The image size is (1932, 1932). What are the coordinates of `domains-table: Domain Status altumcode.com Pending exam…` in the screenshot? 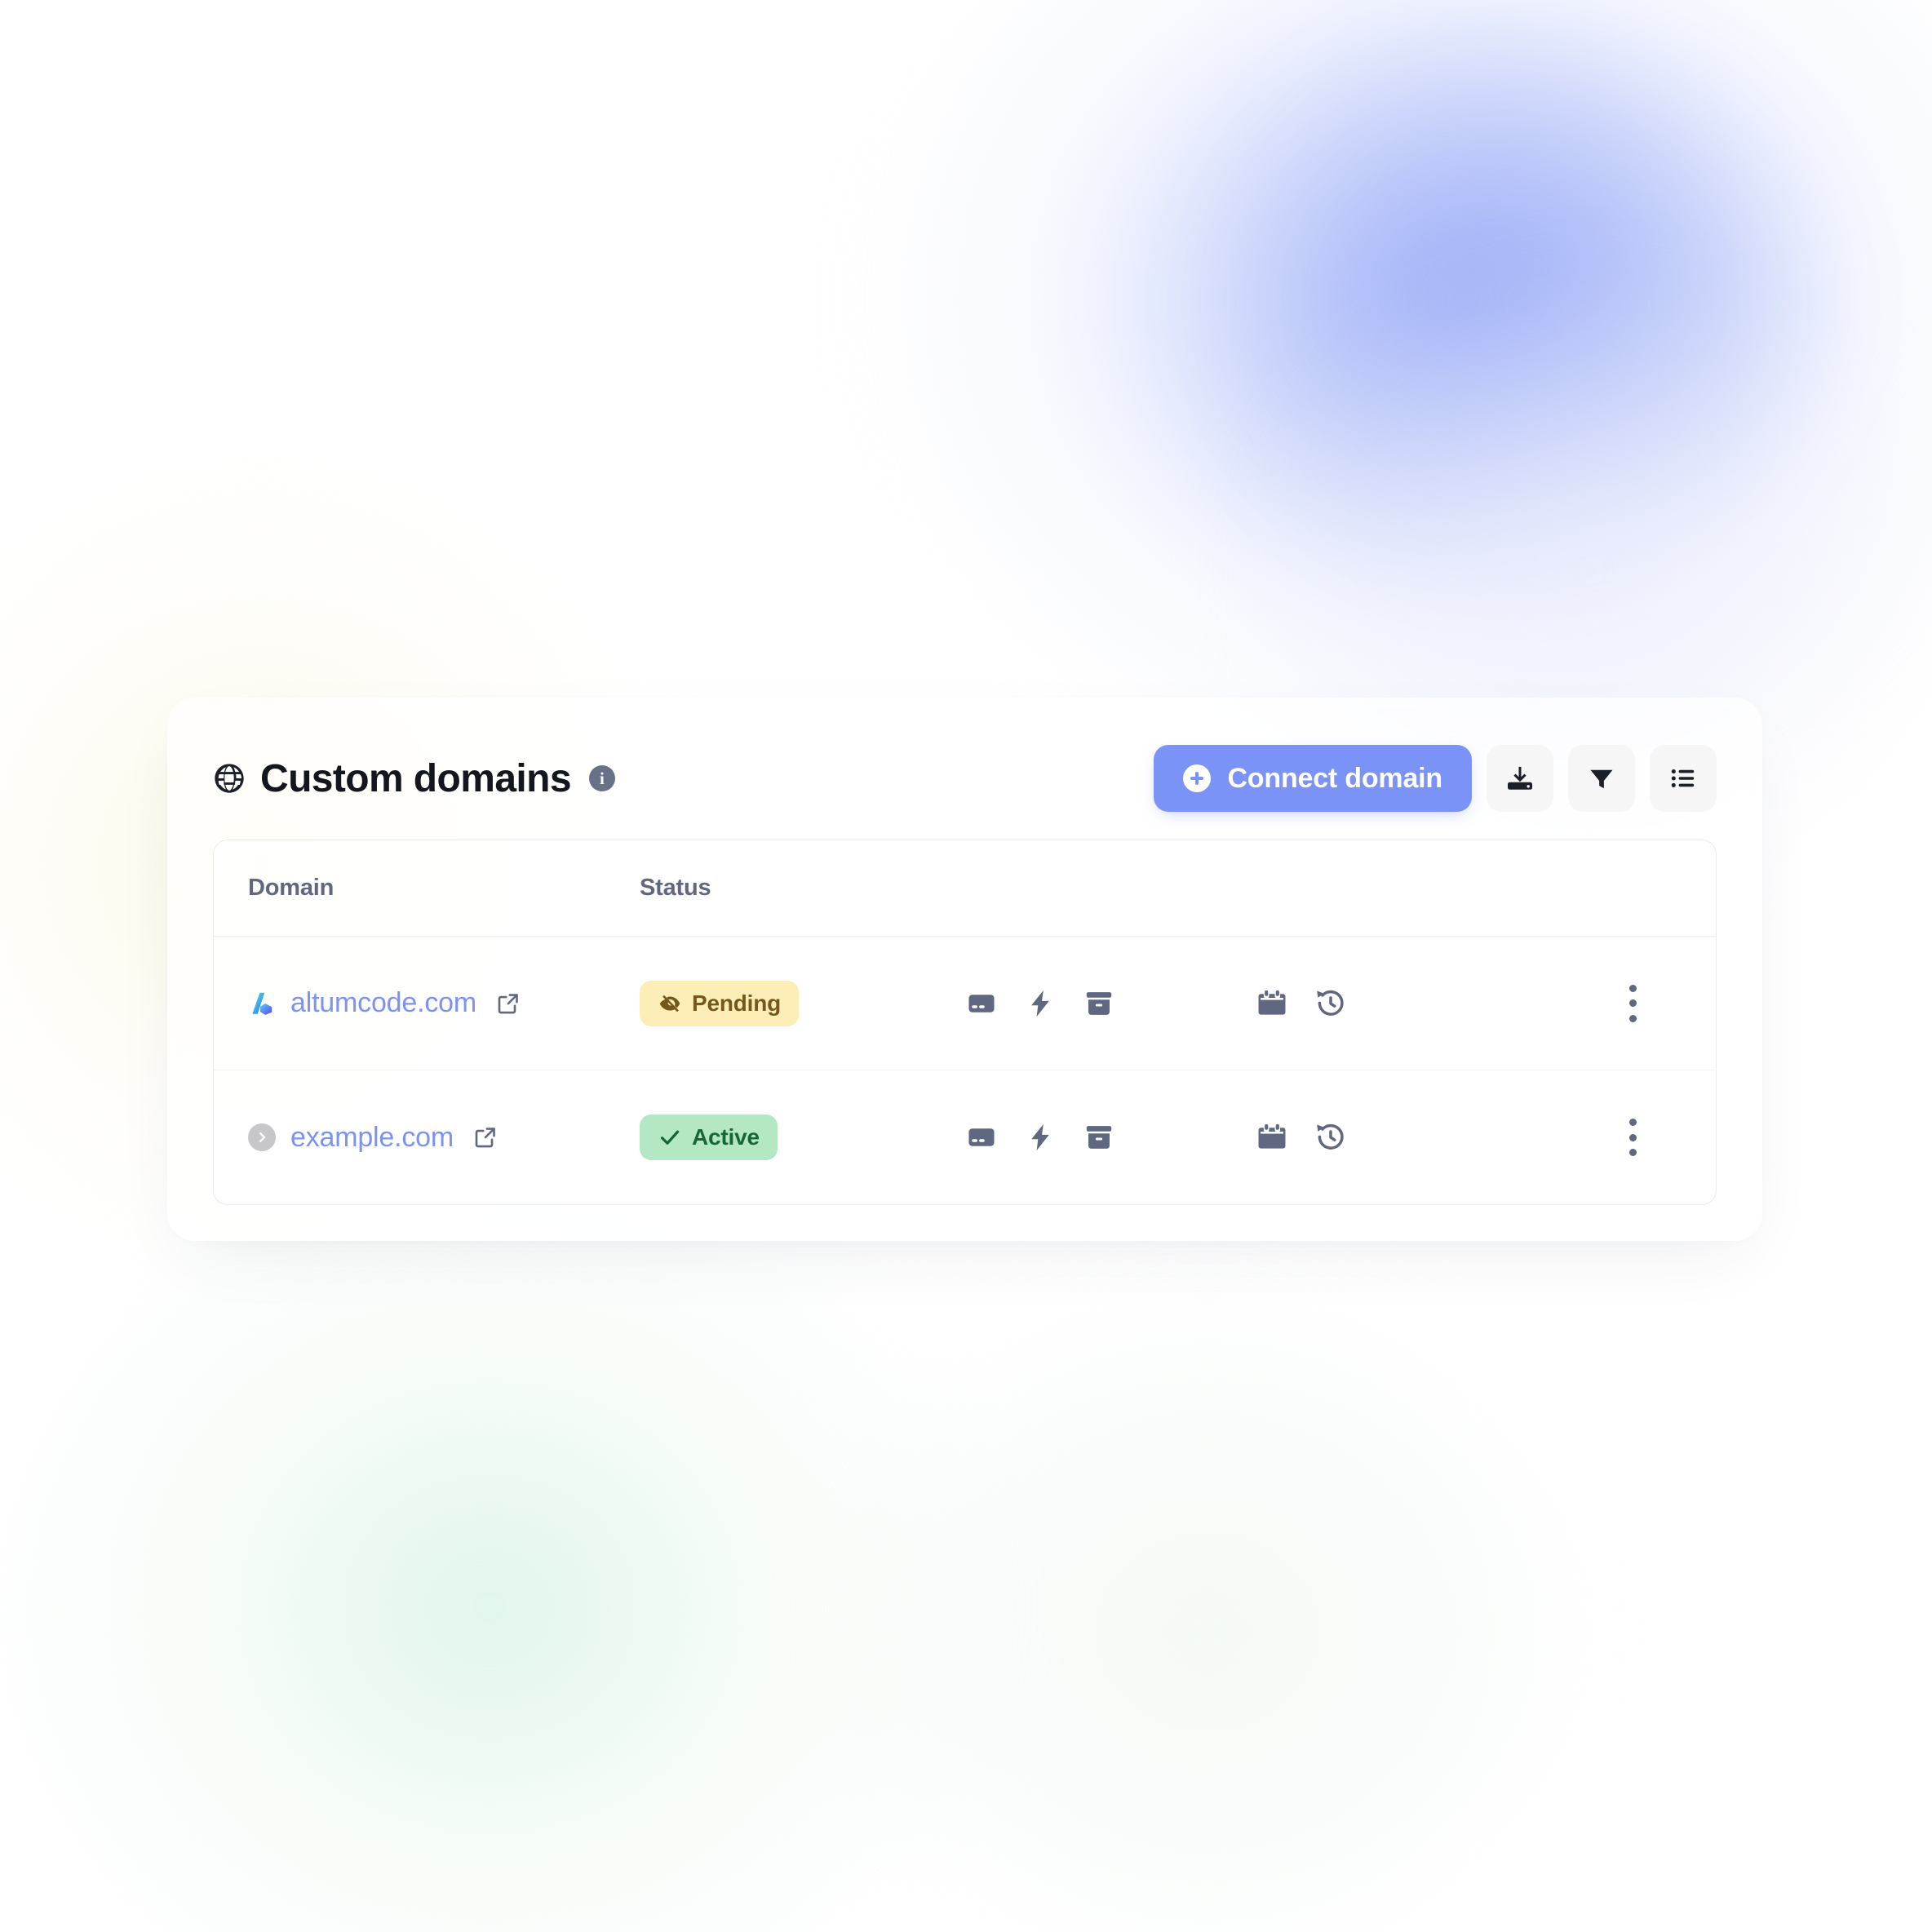 It's located at (965, 1023).